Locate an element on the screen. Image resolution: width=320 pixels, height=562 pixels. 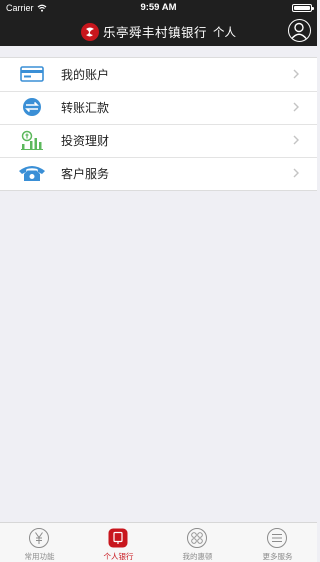
header-subtitle: 个人 is located at coordinates (224, 31).